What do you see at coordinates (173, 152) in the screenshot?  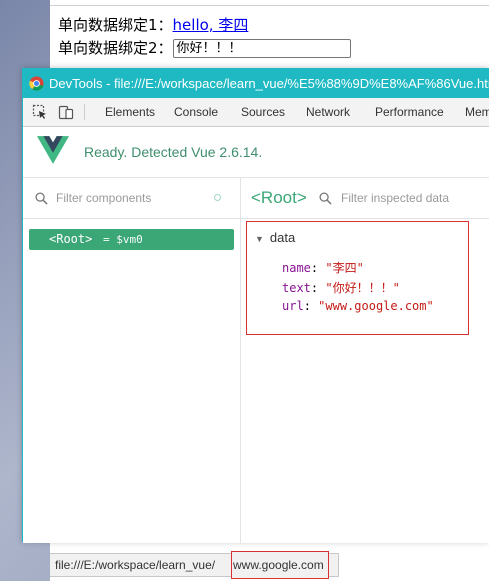 I see `vue-ready-status: Ready. Detected Vue 2.6.14.` at bounding box center [173, 152].